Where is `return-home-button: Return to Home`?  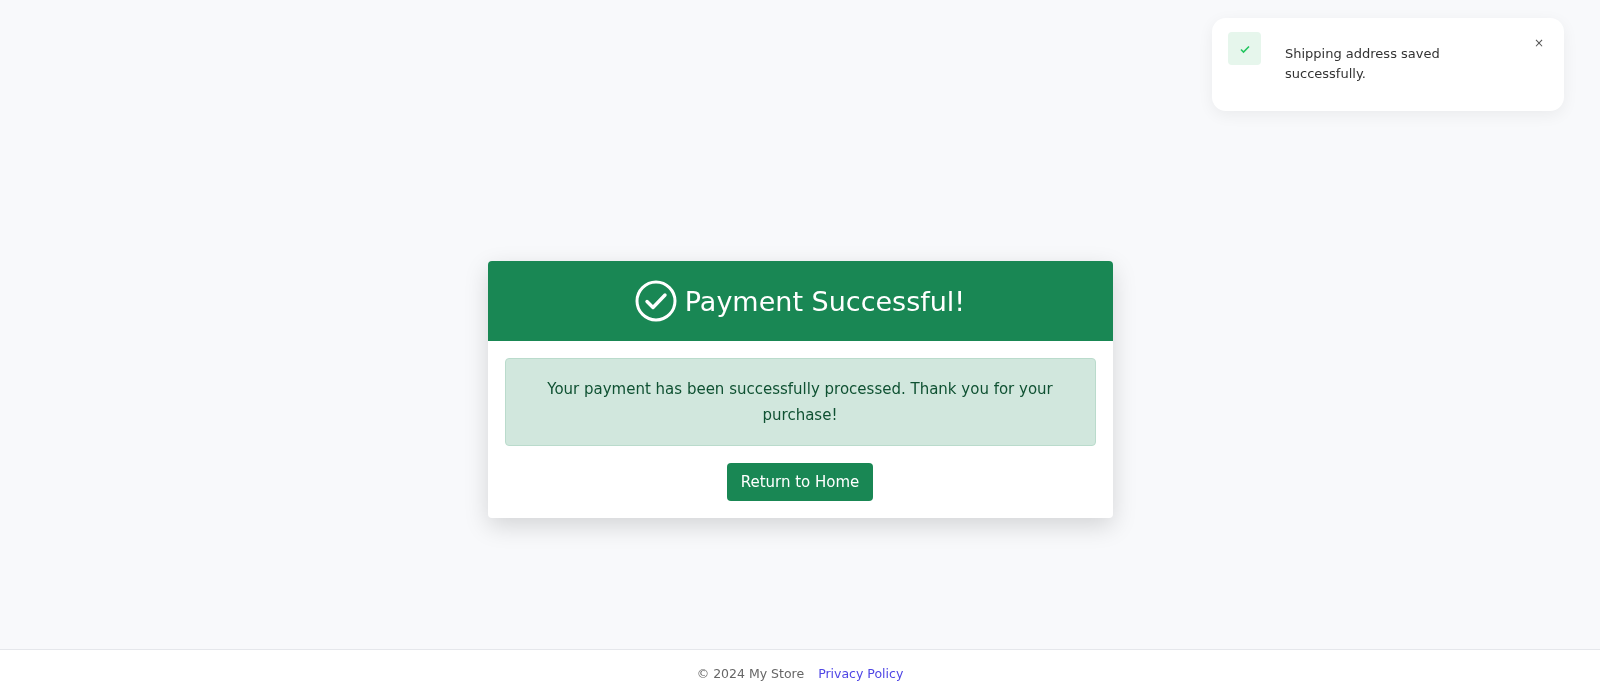
return-home-button: Return to Home is located at coordinates (800, 482).